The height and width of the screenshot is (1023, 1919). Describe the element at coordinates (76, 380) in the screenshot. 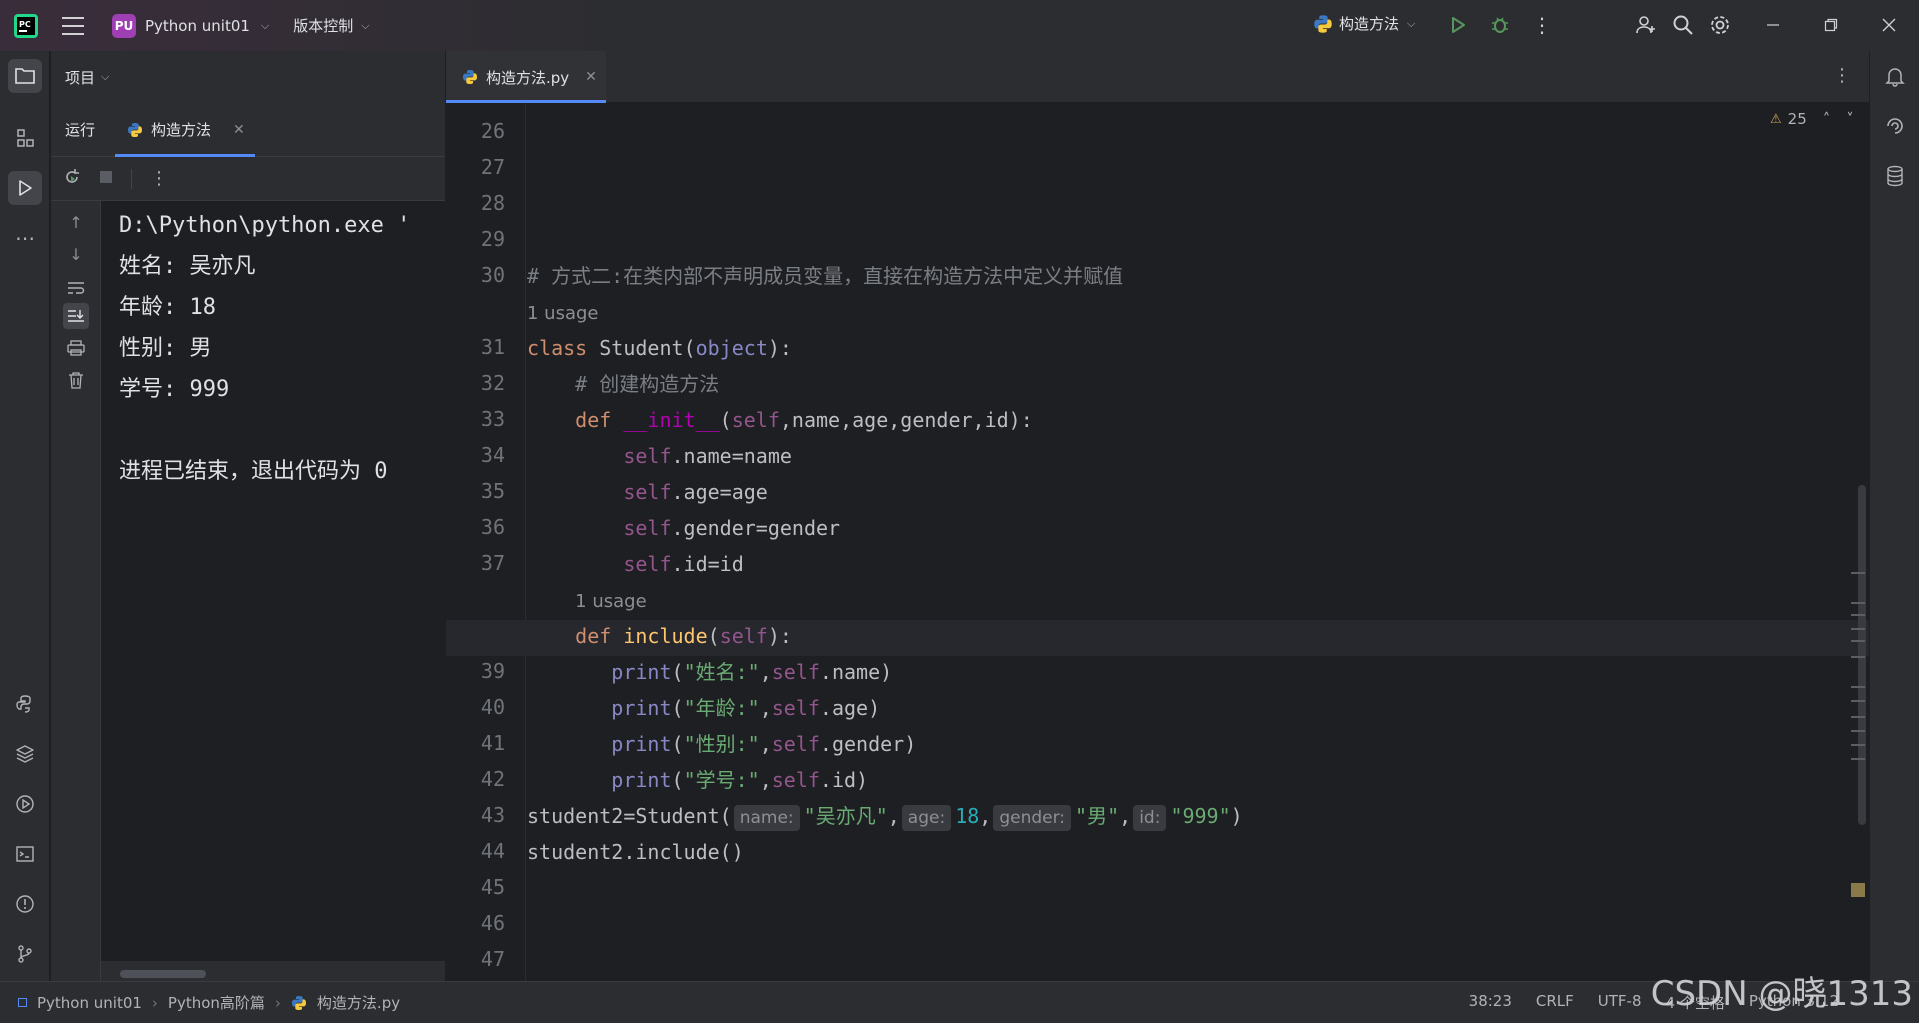

I see `trash-icon` at that location.